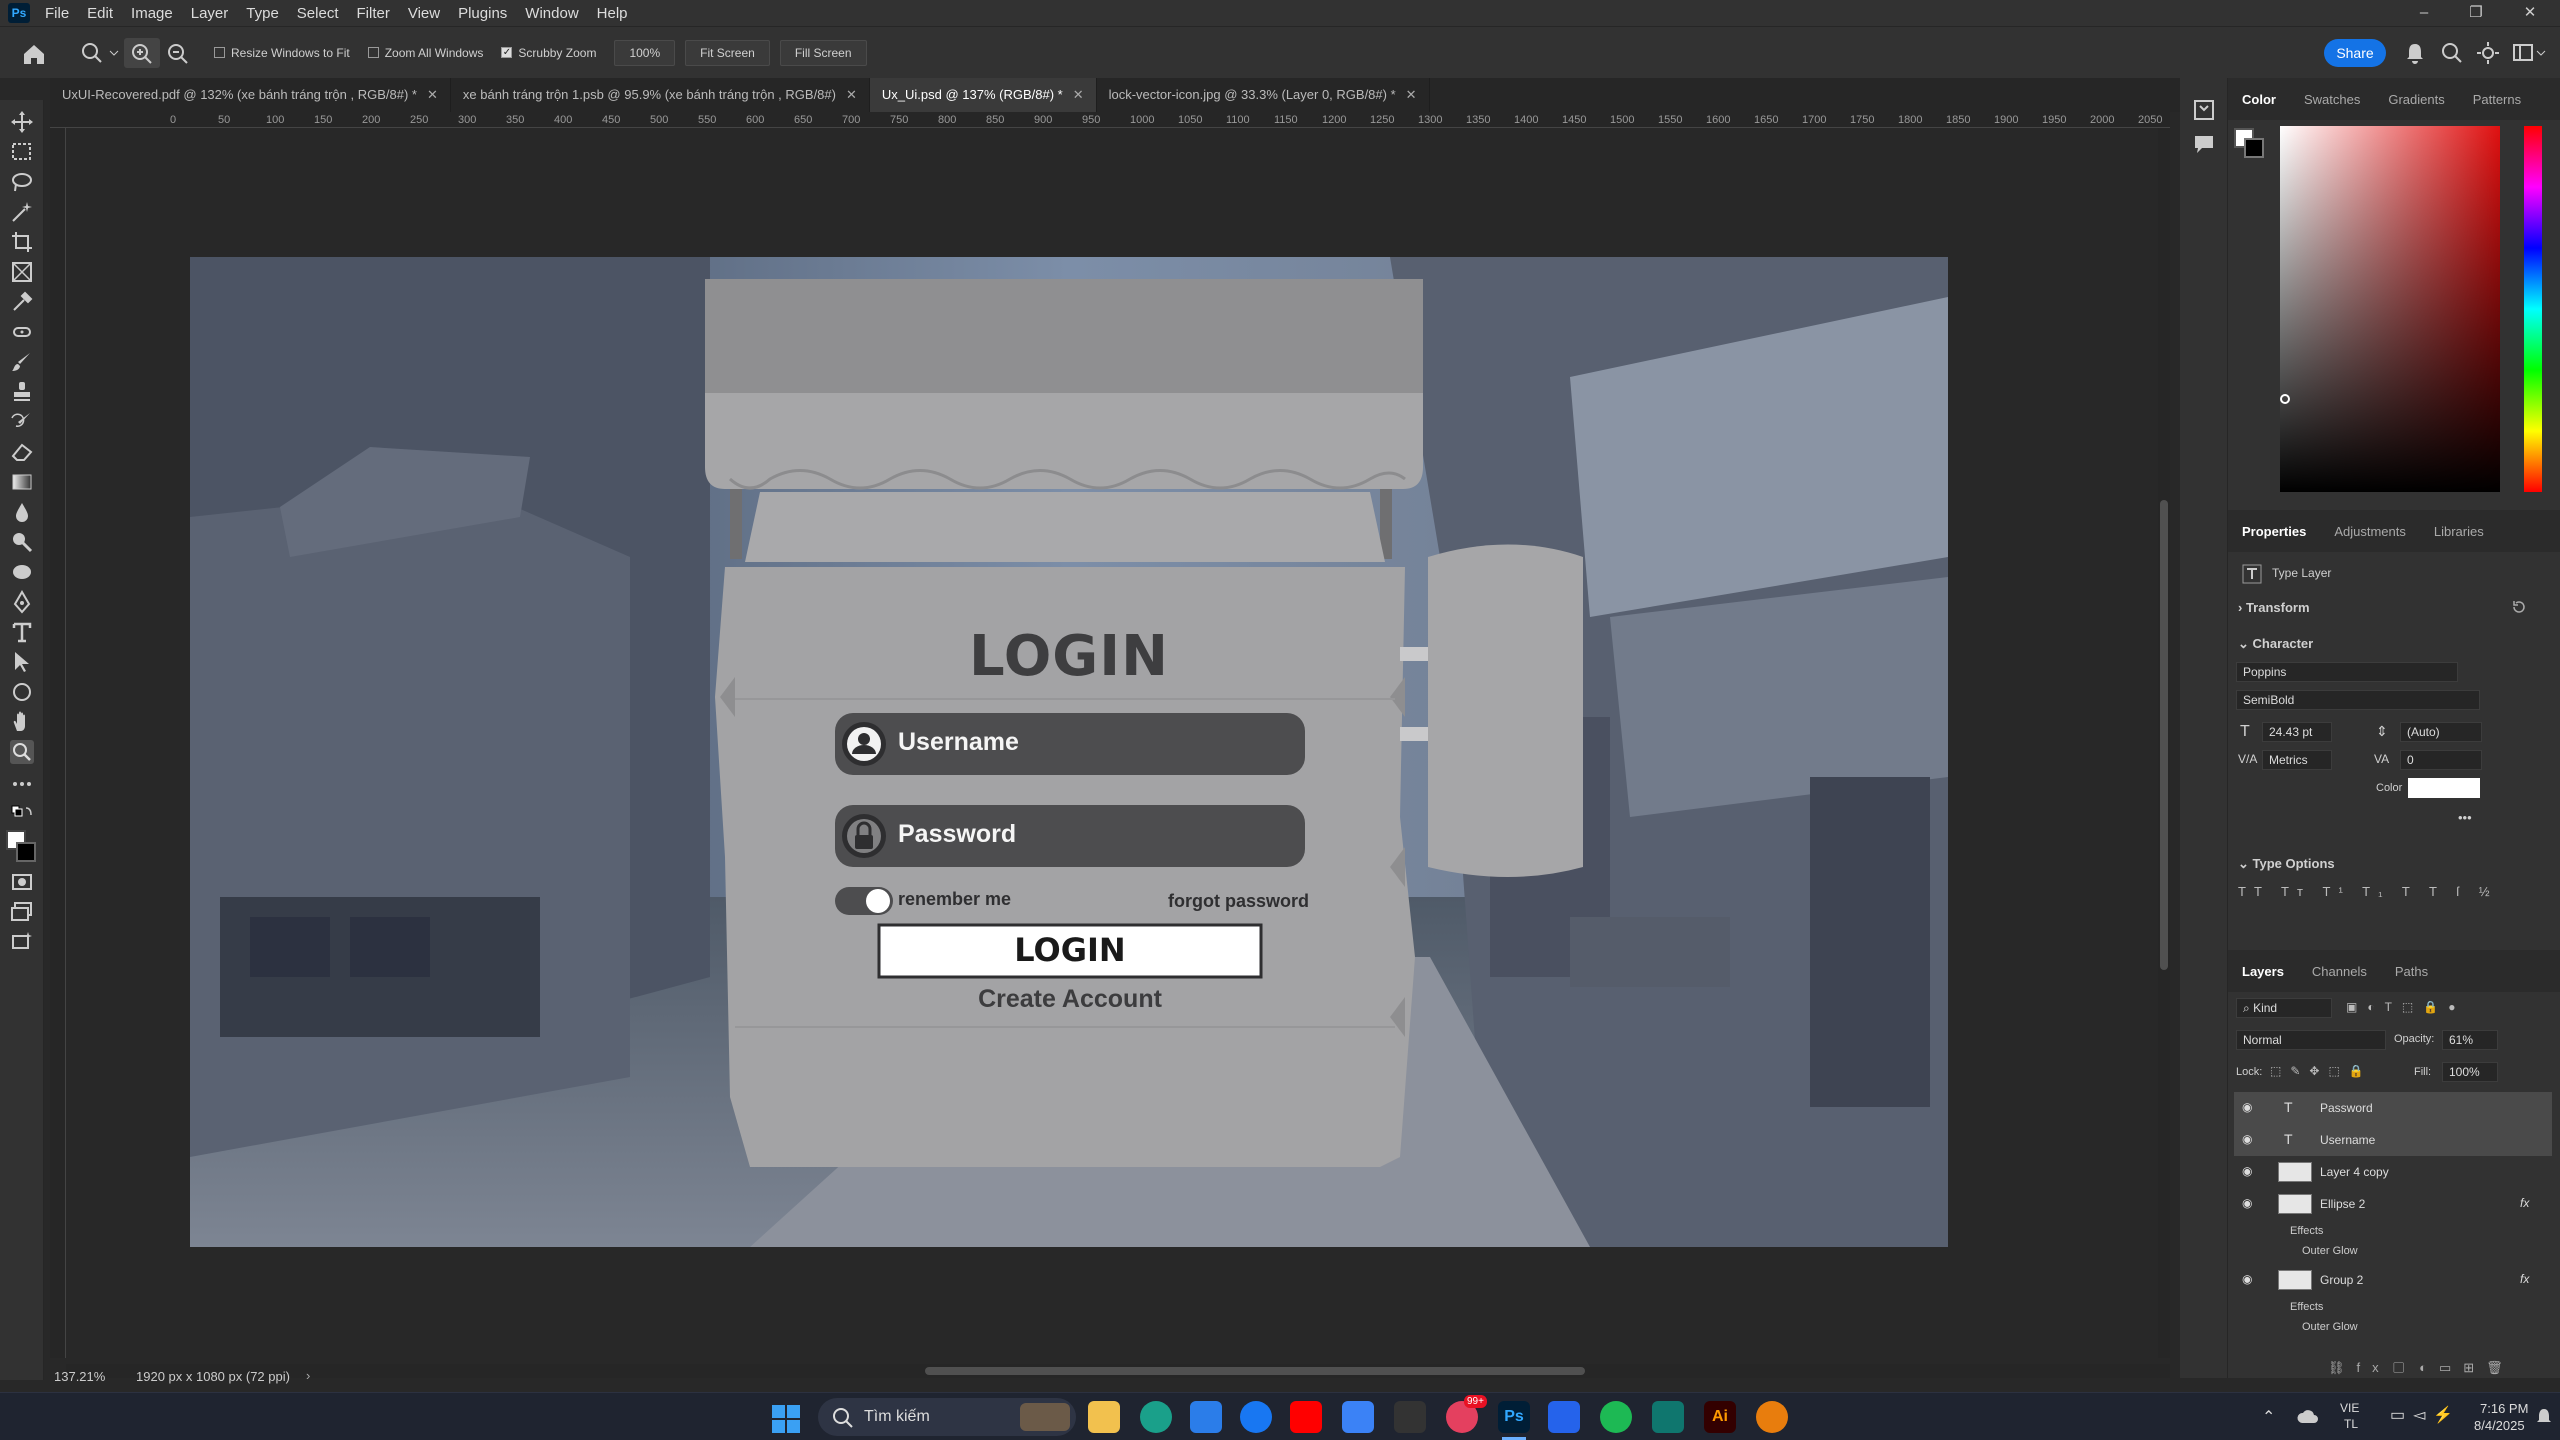 This screenshot has height=1440, width=2560. Describe the element at coordinates (2424, 13) in the screenshot. I see `minimize-icon: –` at that location.